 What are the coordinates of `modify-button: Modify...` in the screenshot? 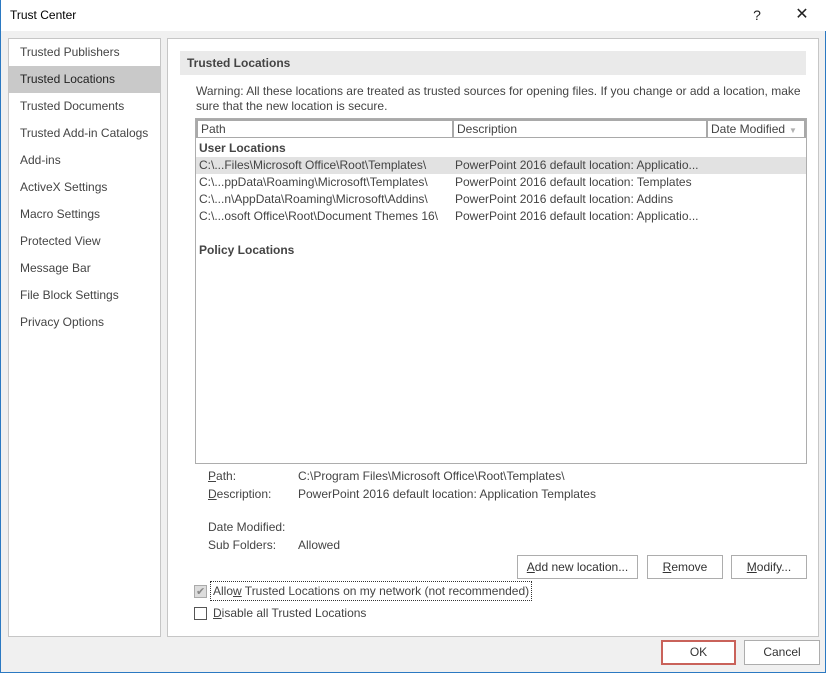 It's located at (769, 567).